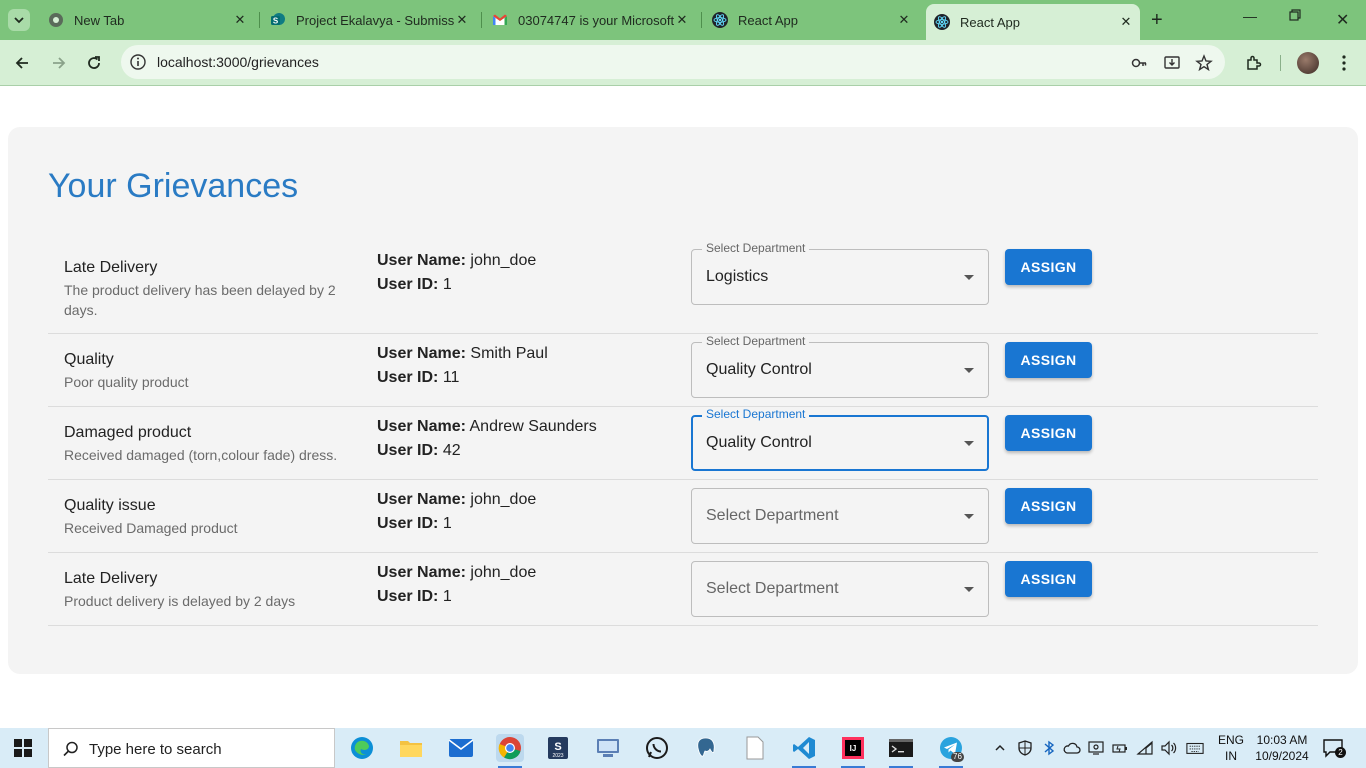 The height and width of the screenshot is (768, 1366). I want to click on restore-button, so click(1295, 16).